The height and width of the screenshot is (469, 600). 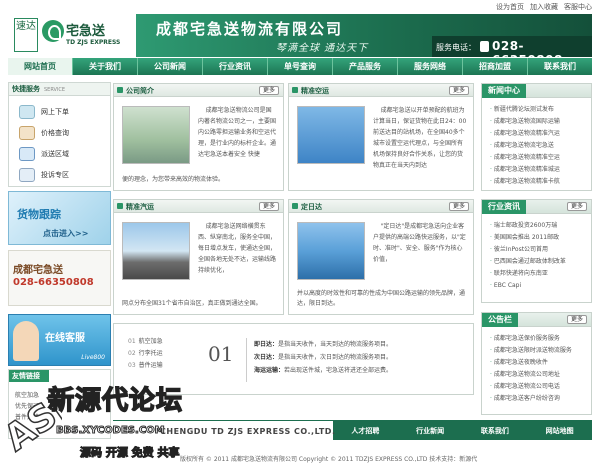 I want to click on industry-news-title: 行业资讯, so click(x=504, y=207).